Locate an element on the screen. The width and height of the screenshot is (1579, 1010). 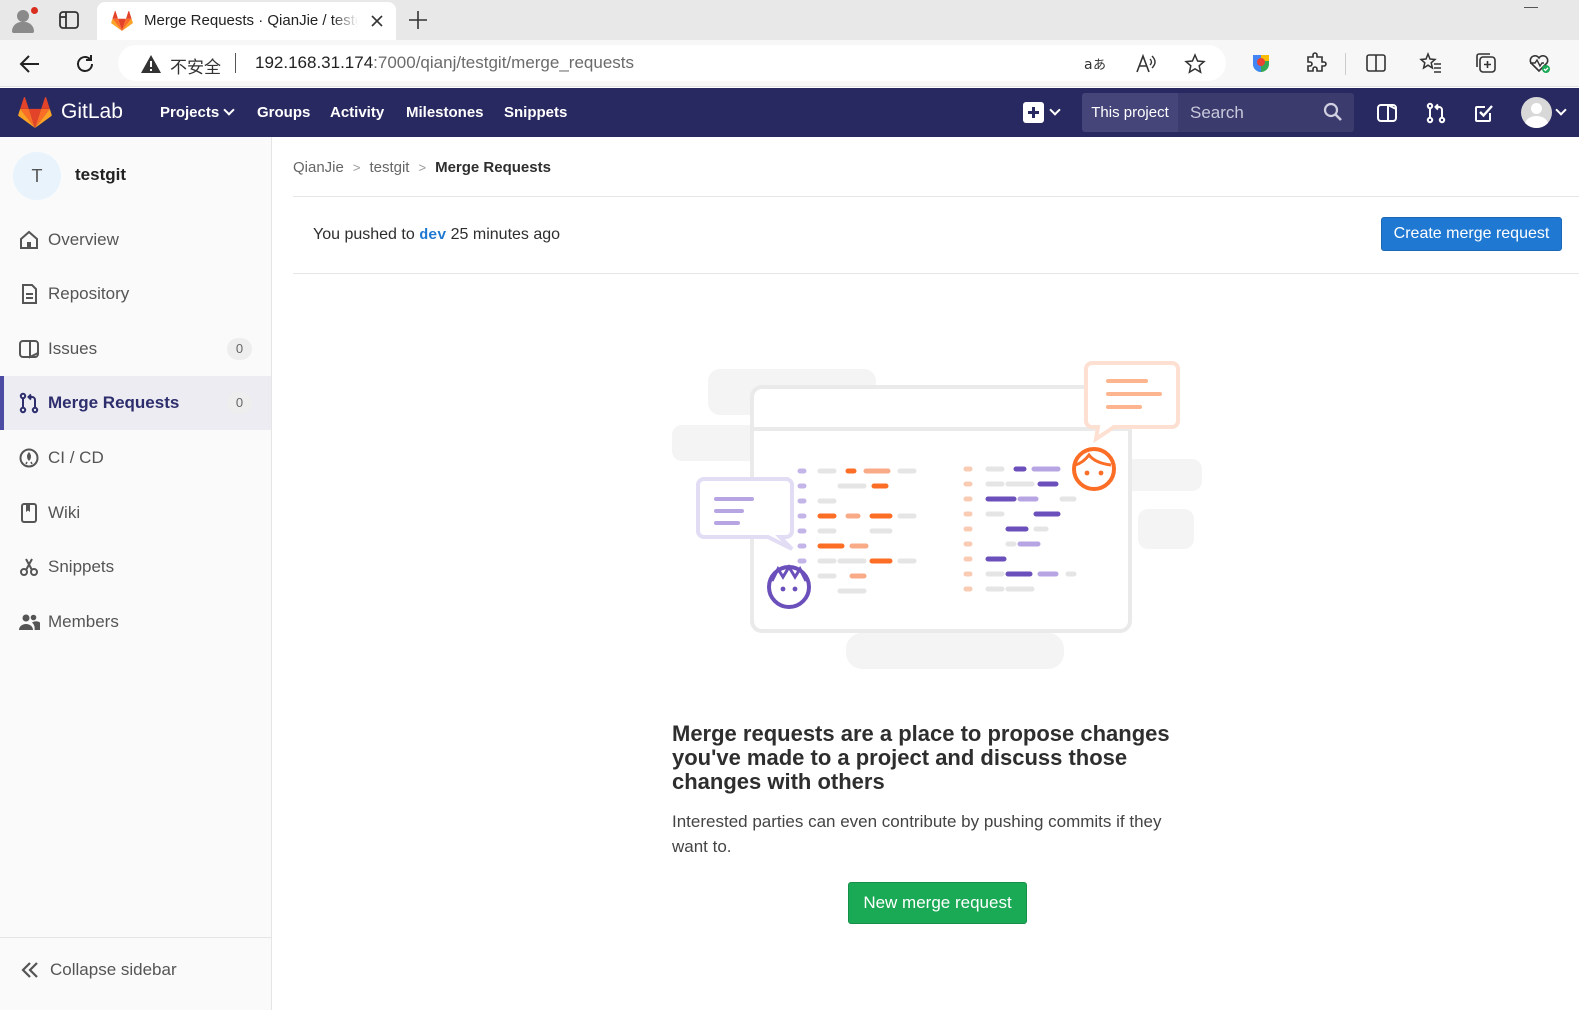
gitlab-brand: GitLab is located at coordinates (92, 112).